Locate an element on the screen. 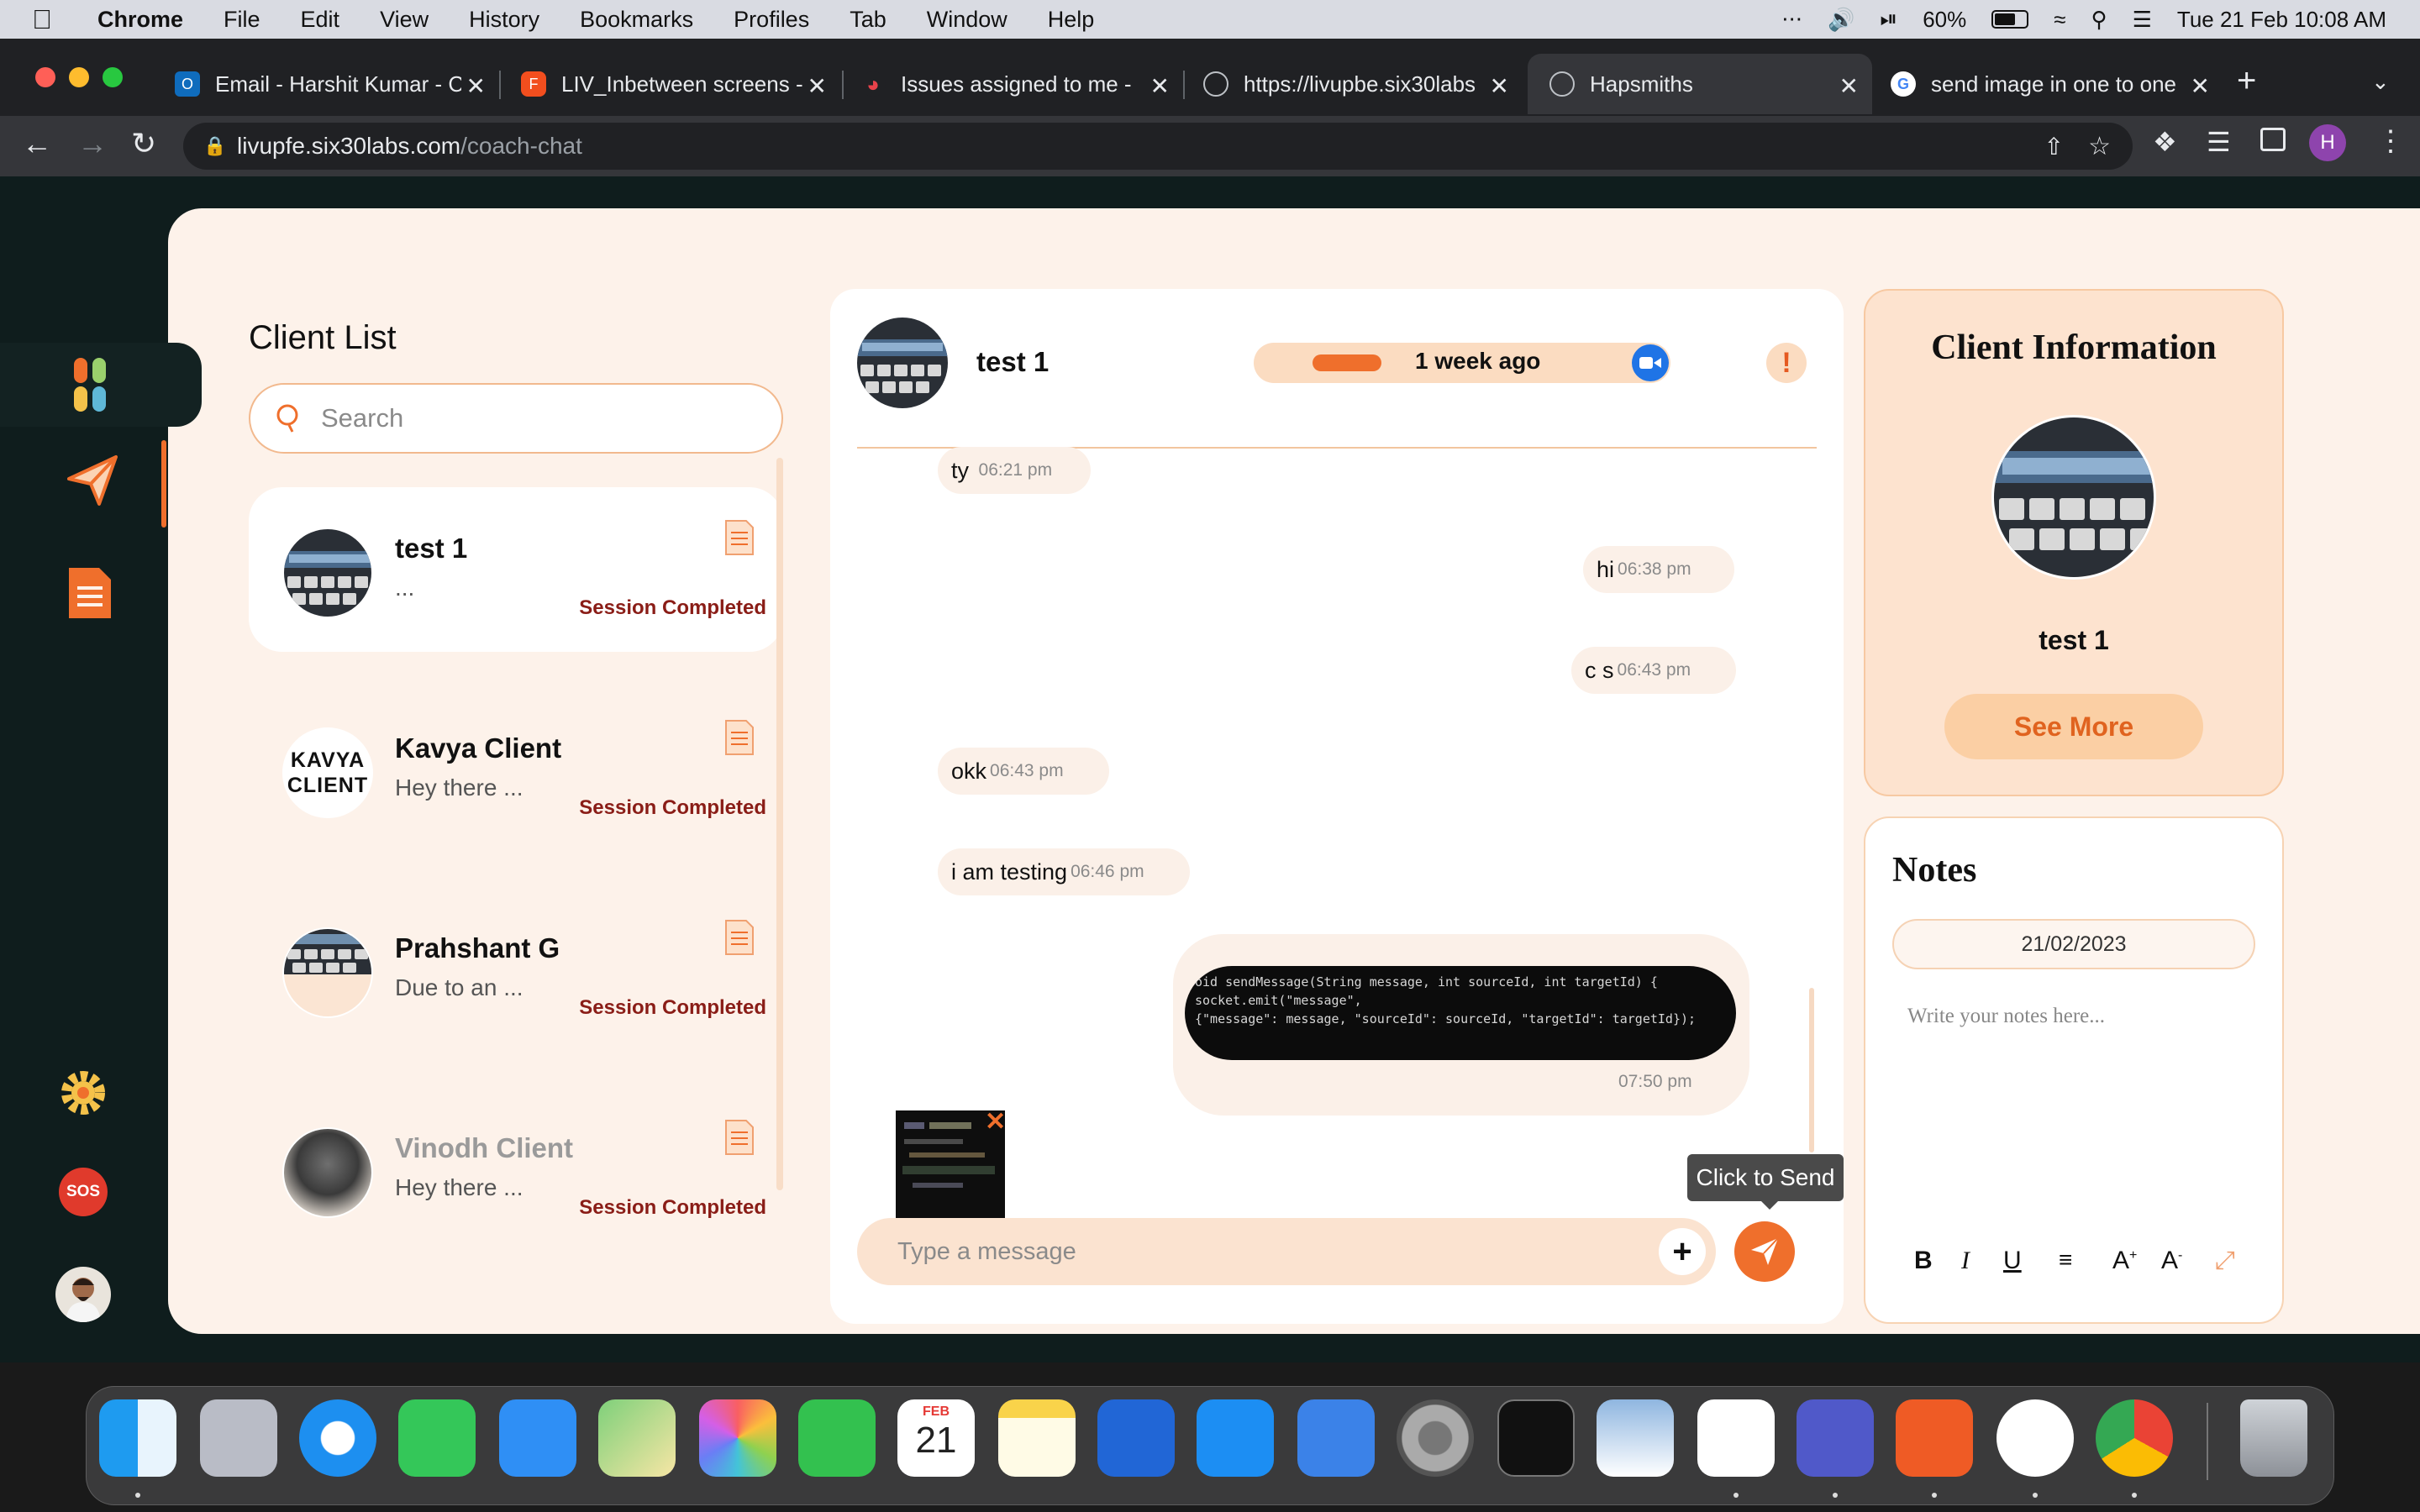 Image resolution: width=2420 pixels, height=1512 pixels. vscode-icon is located at coordinates (1736, 1438).